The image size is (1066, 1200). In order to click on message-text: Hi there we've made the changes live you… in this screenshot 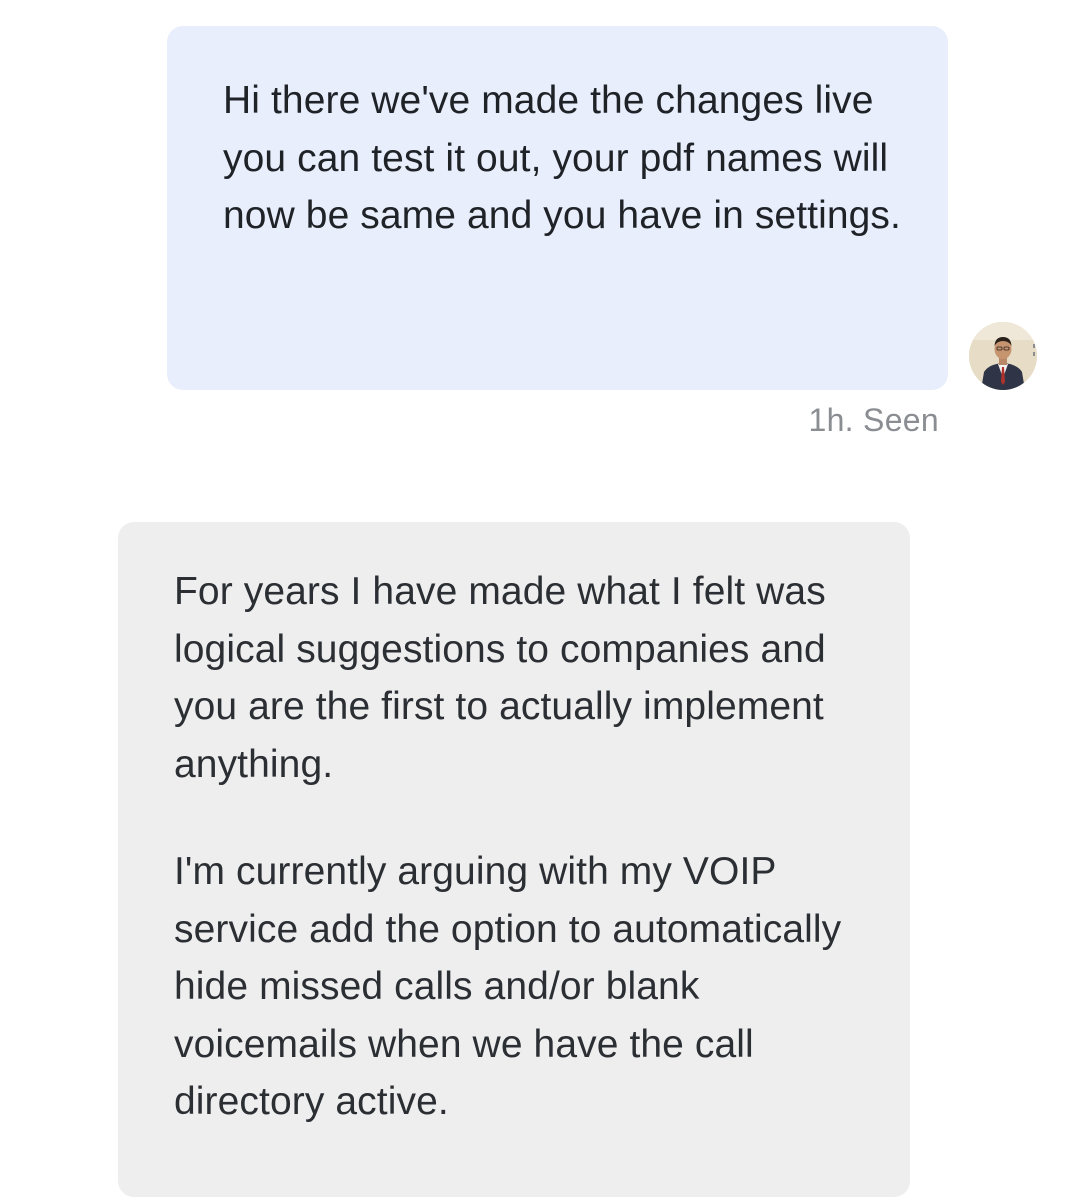, I will do `click(562, 158)`.